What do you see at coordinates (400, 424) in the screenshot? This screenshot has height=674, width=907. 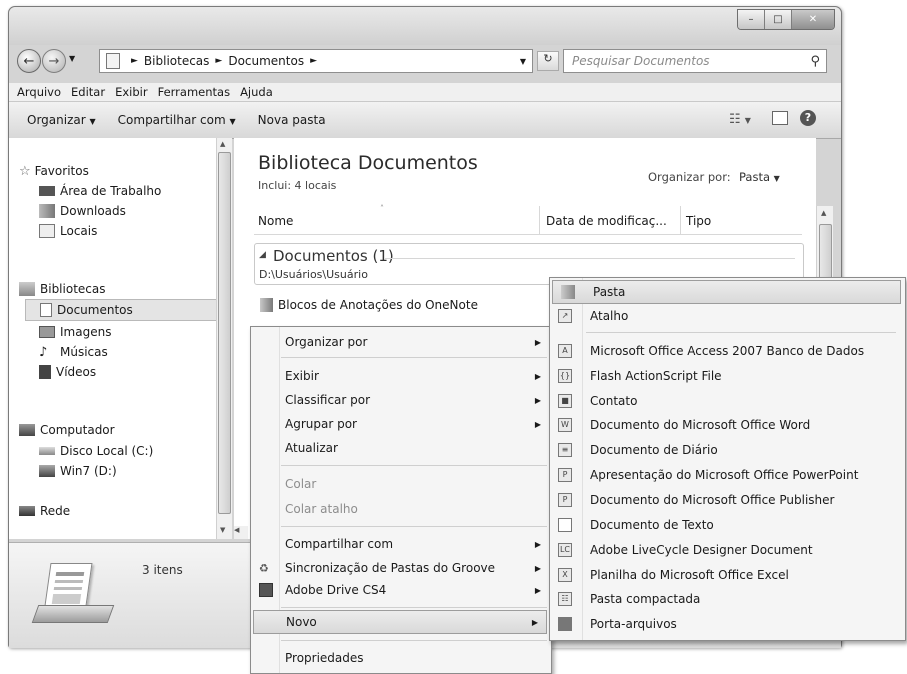 I see `menu-item-group-by: Agrupar por ▶` at bounding box center [400, 424].